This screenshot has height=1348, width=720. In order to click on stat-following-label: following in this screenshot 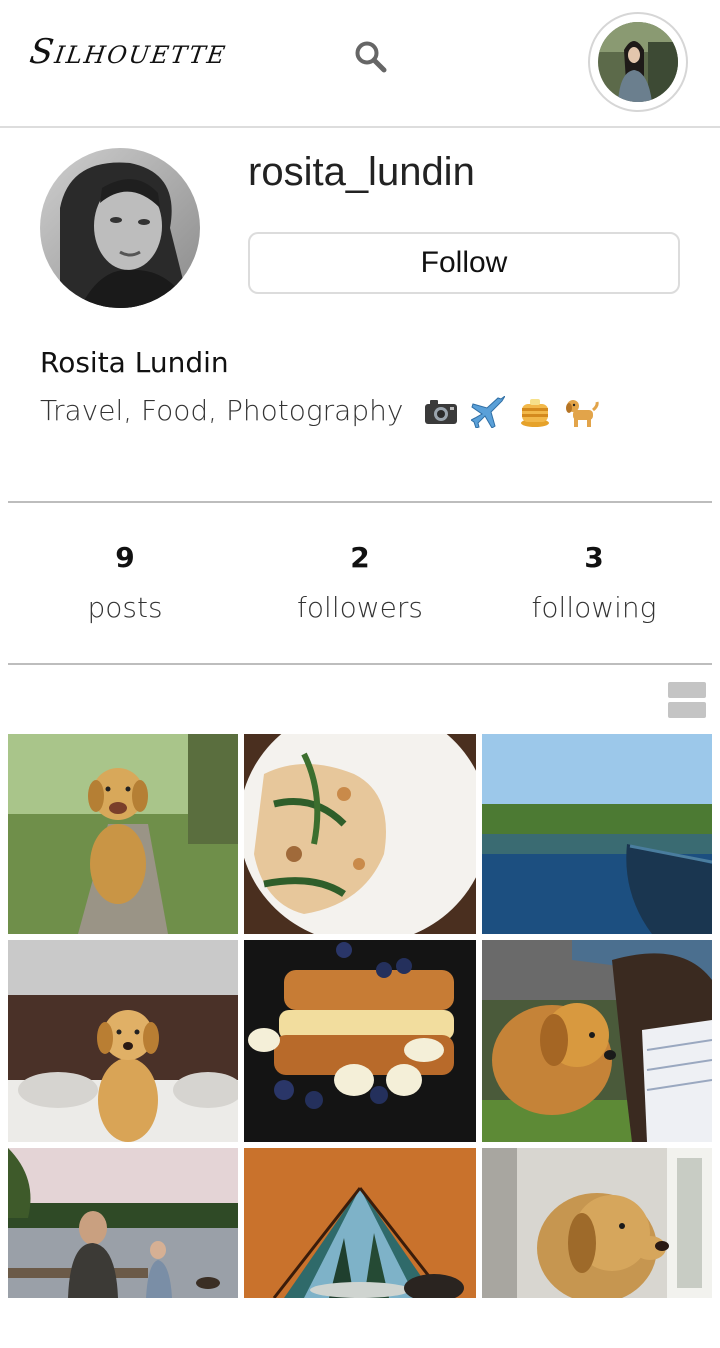, I will do `click(594, 607)`.